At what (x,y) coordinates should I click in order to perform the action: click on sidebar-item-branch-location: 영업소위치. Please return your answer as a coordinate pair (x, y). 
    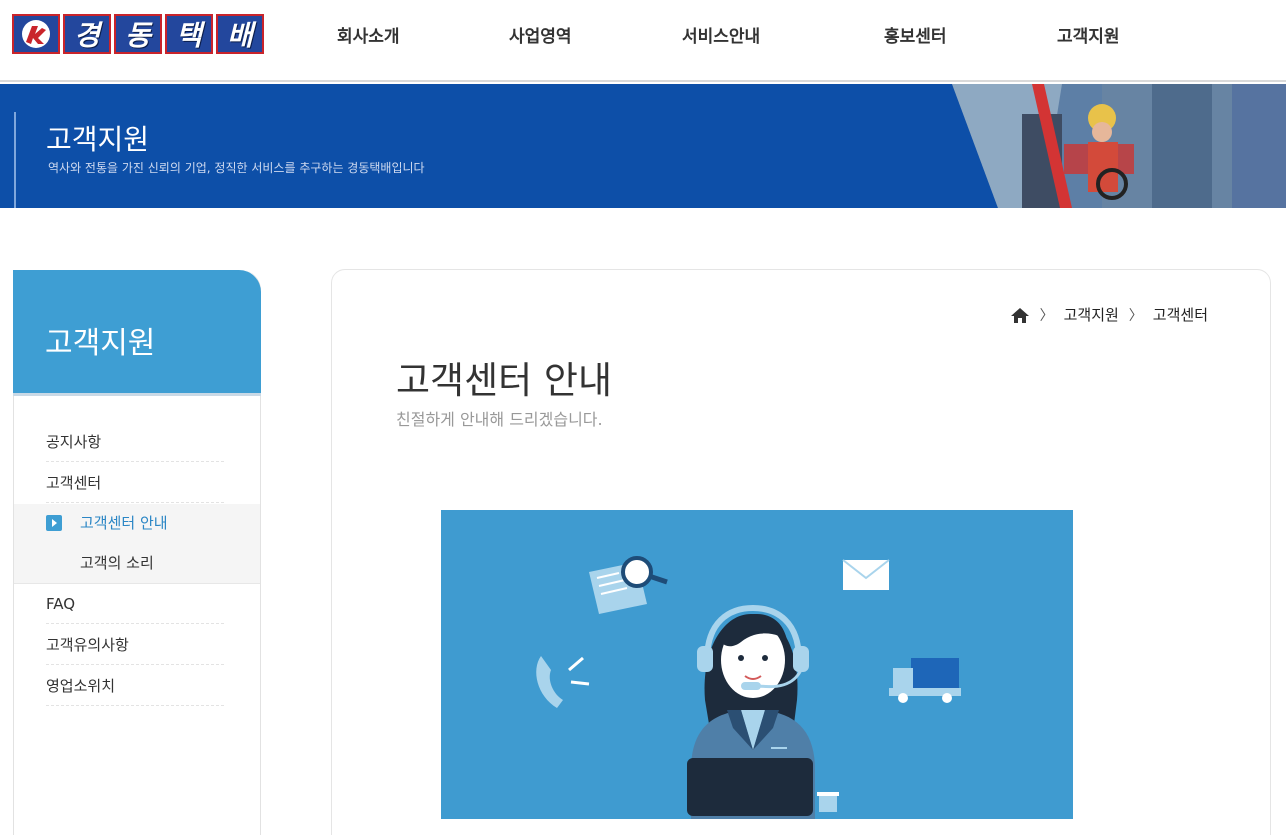
    Looking at the image, I should click on (135, 686).